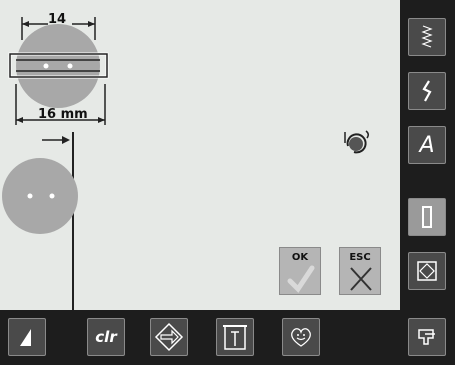  I want to click on handwheel-icon, so click(357, 142).